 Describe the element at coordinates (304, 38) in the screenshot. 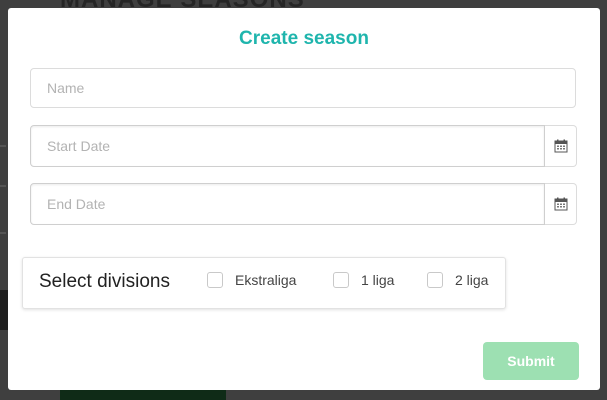

I see `modal-title: Create season` at that location.